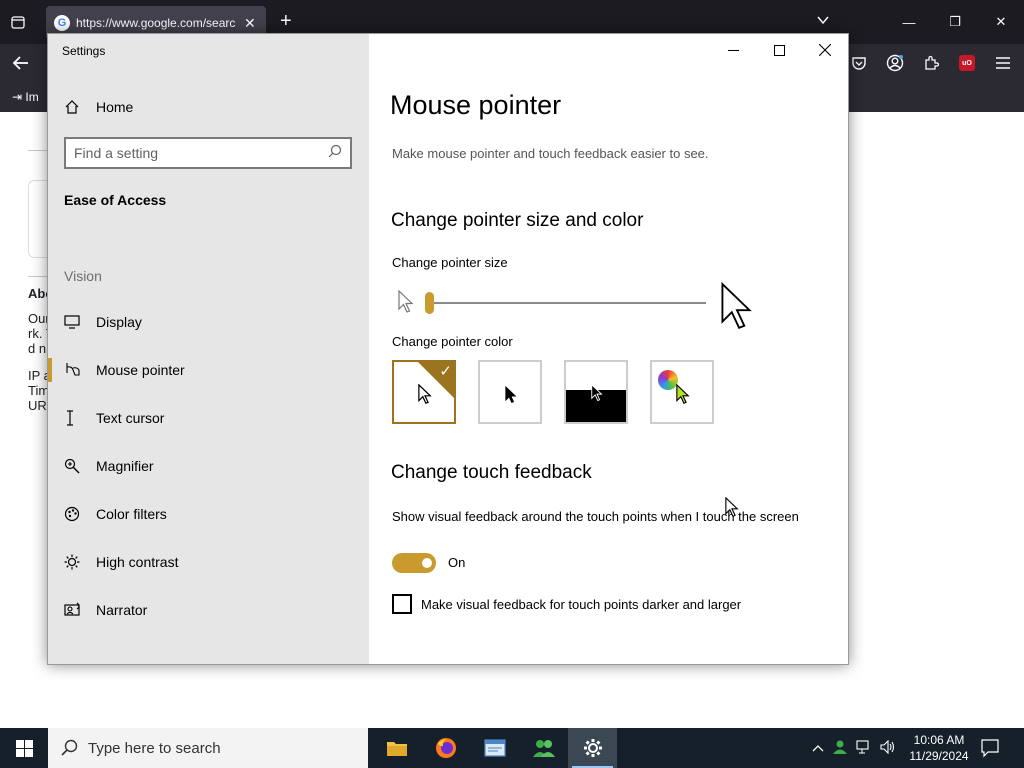 This screenshot has height=768, width=1024. I want to click on import-bookmarks-link: ⇥ Im, so click(25, 97).